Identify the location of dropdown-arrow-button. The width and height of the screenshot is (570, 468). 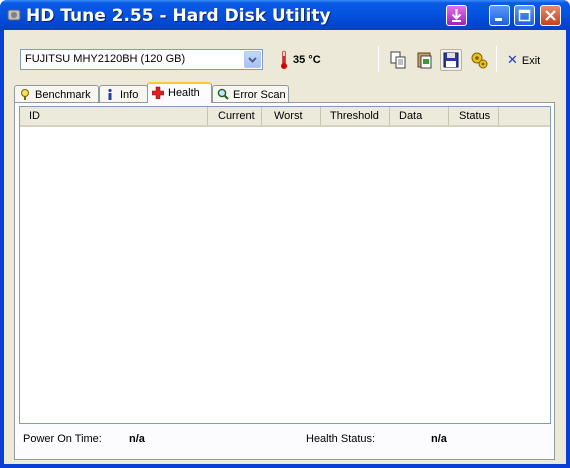
(252, 59).